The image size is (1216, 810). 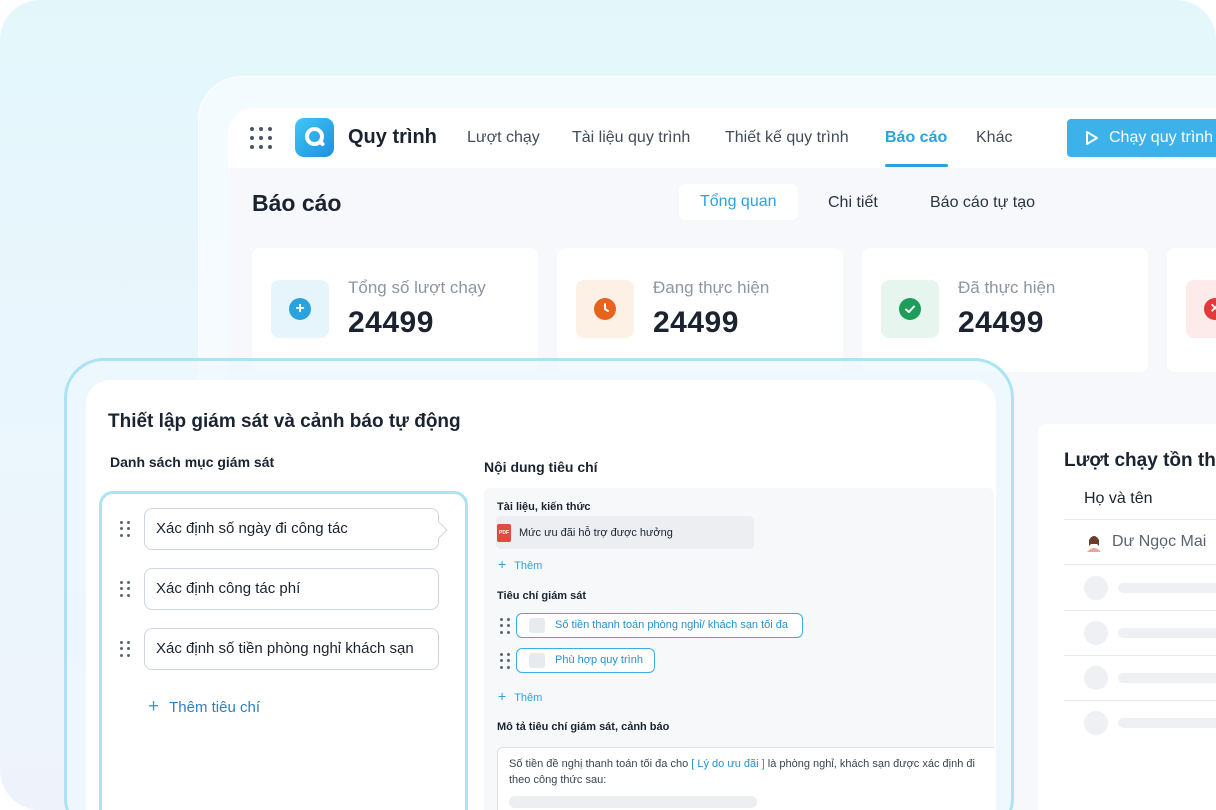 What do you see at coordinates (1127, 617) in the screenshot?
I see `running-list-card: Lượt chạy tồn th Họ và tên Dư Ngọc Mai` at bounding box center [1127, 617].